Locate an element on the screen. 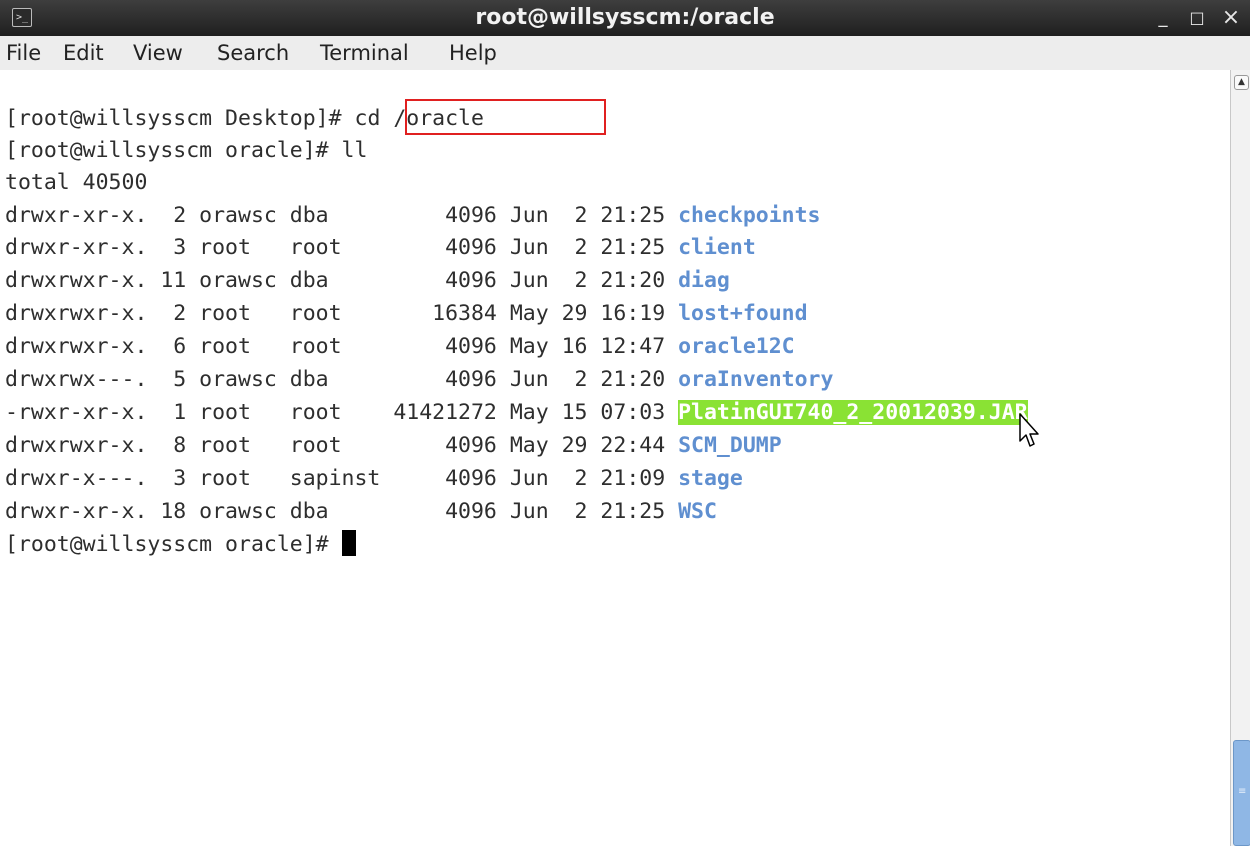 The height and width of the screenshot is (846, 1250). file-name-executable: PlatinGUI740_2_20012039.JAR is located at coordinates (853, 412).